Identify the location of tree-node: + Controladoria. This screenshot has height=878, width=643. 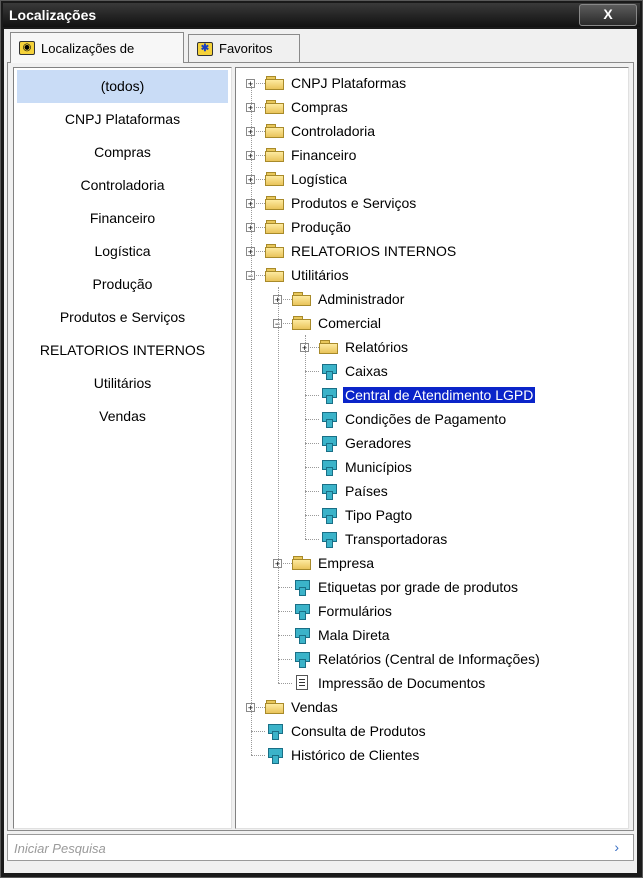
(432, 131).